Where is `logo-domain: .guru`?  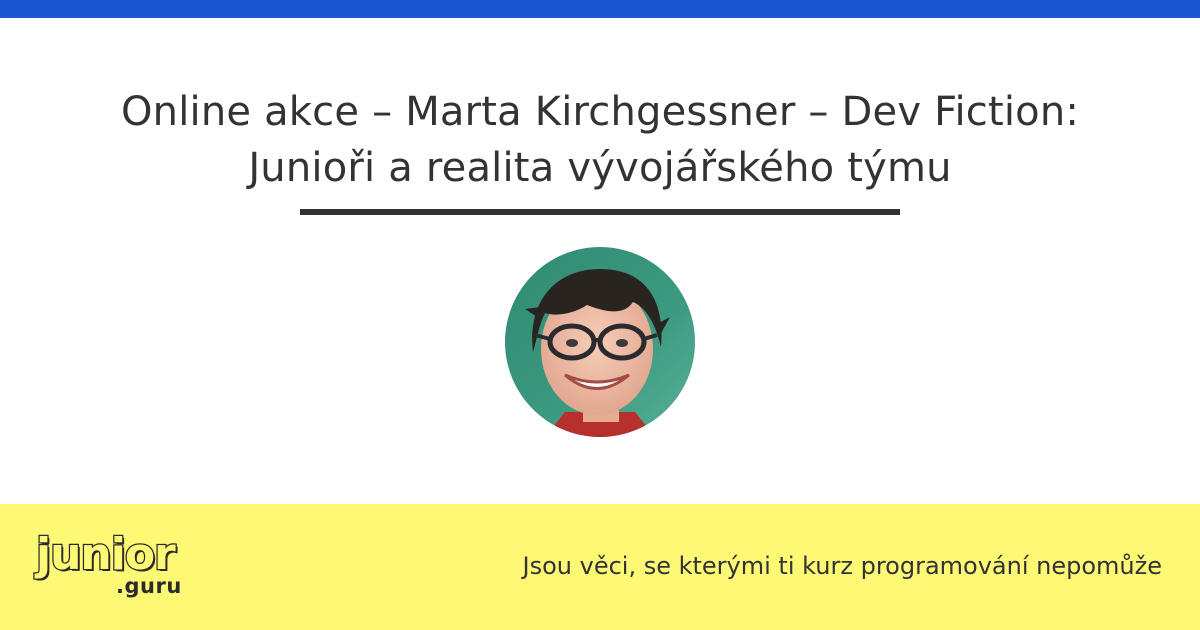 logo-domain: .guru is located at coordinates (149, 586).